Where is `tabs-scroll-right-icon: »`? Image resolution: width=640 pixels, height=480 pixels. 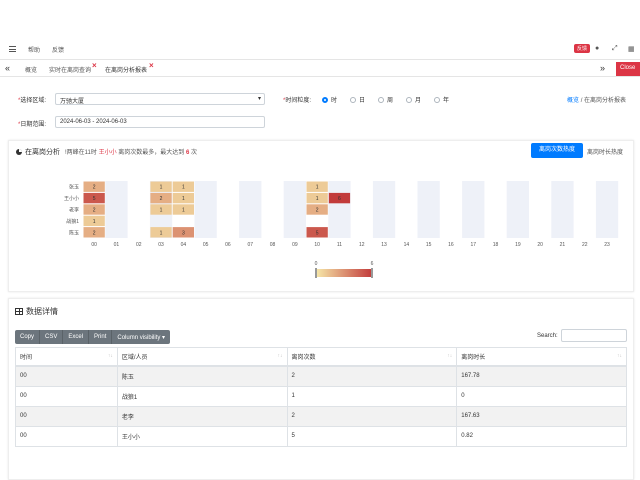
tabs-scroll-right-icon: » is located at coordinates (602, 68).